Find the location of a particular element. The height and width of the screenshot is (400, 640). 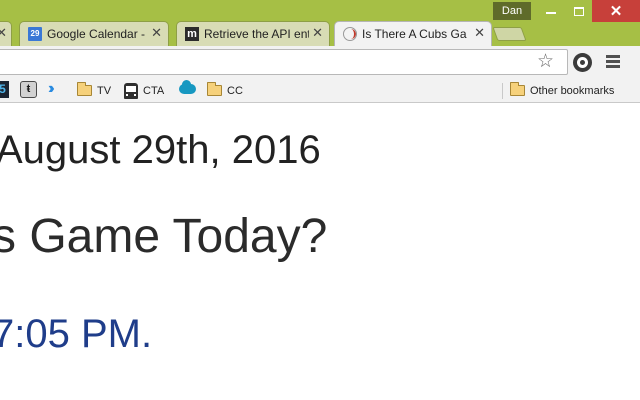

tab-google-calendar: 29 Google Calendar - W ✕ is located at coordinates (94, 33).